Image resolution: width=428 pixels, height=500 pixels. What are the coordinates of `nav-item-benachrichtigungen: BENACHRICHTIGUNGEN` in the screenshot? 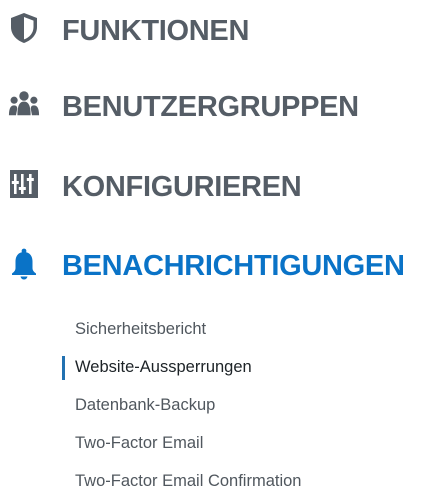 It's located at (214, 264).